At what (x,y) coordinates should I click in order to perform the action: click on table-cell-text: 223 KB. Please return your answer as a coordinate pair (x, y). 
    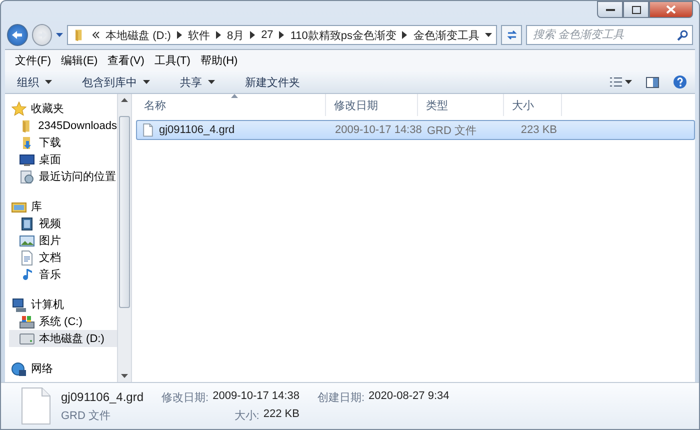
    Looking at the image, I should click on (539, 130).